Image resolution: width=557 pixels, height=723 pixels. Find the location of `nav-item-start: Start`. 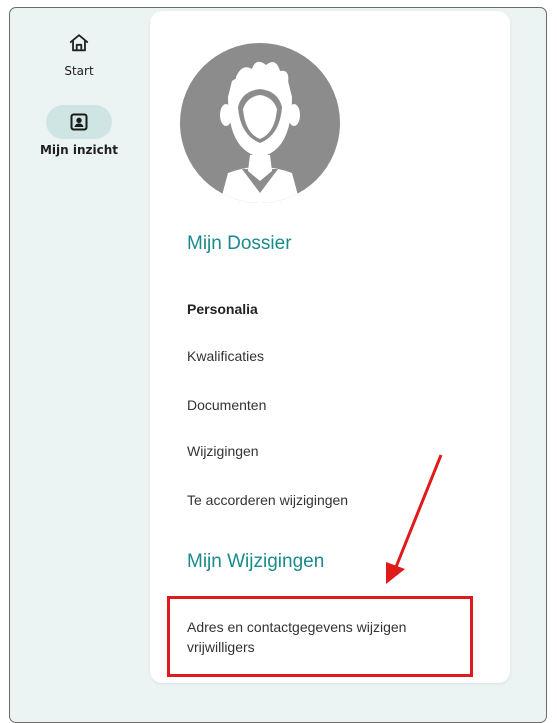

nav-item-start: Start is located at coordinates (79, 52).